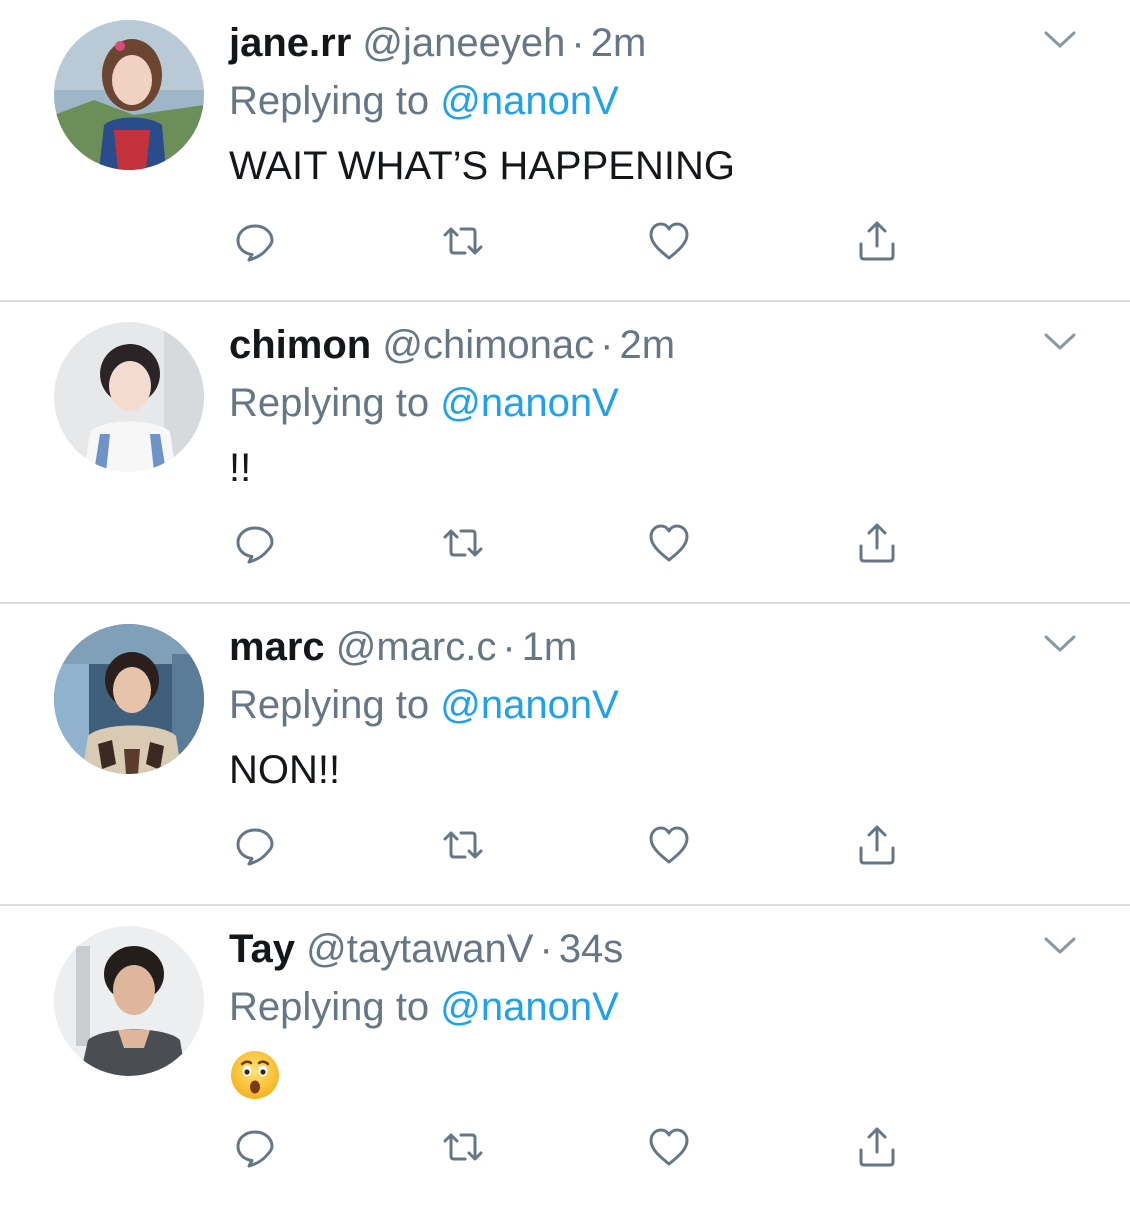  Describe the element at coordinates (290, 43) in the screenshot. I see `display-name: jane.rr` at that location.